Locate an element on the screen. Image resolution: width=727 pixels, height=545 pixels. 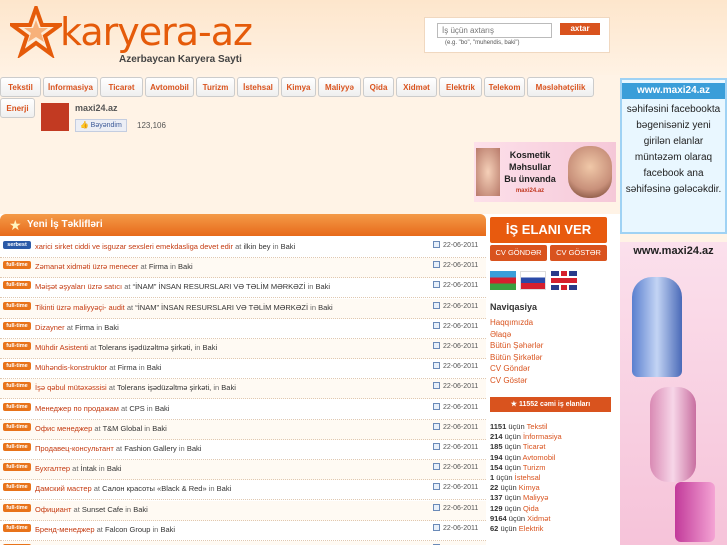
job-title-link: Официант is located at coordinates (53, 509).